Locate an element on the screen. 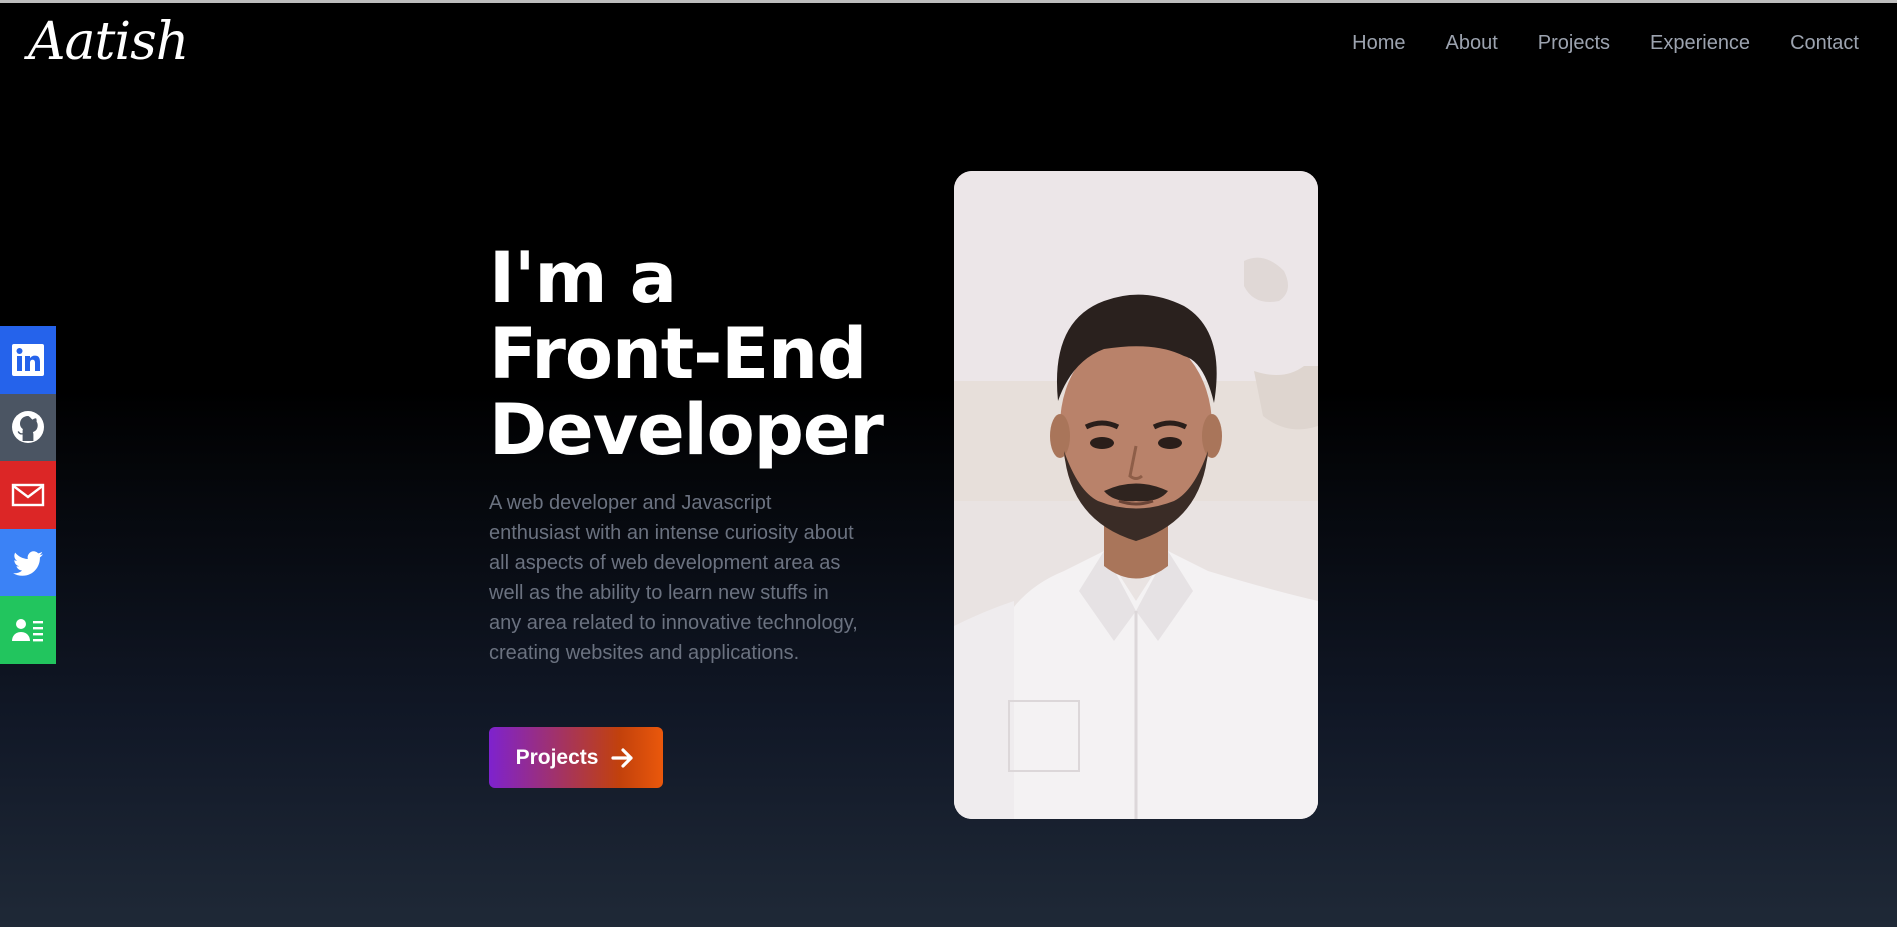 The height and width of the screenshot is (927, 1897). linkedin-icon is located at coordinates (28, 359).